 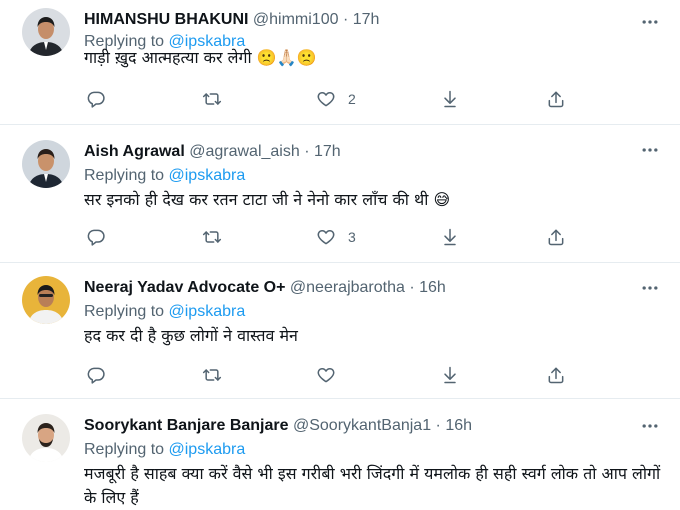 What do you see at coordinates (347, 287) in the screenshot?
I see `username: @neerajbarotha` at bounding box center [347, 287].